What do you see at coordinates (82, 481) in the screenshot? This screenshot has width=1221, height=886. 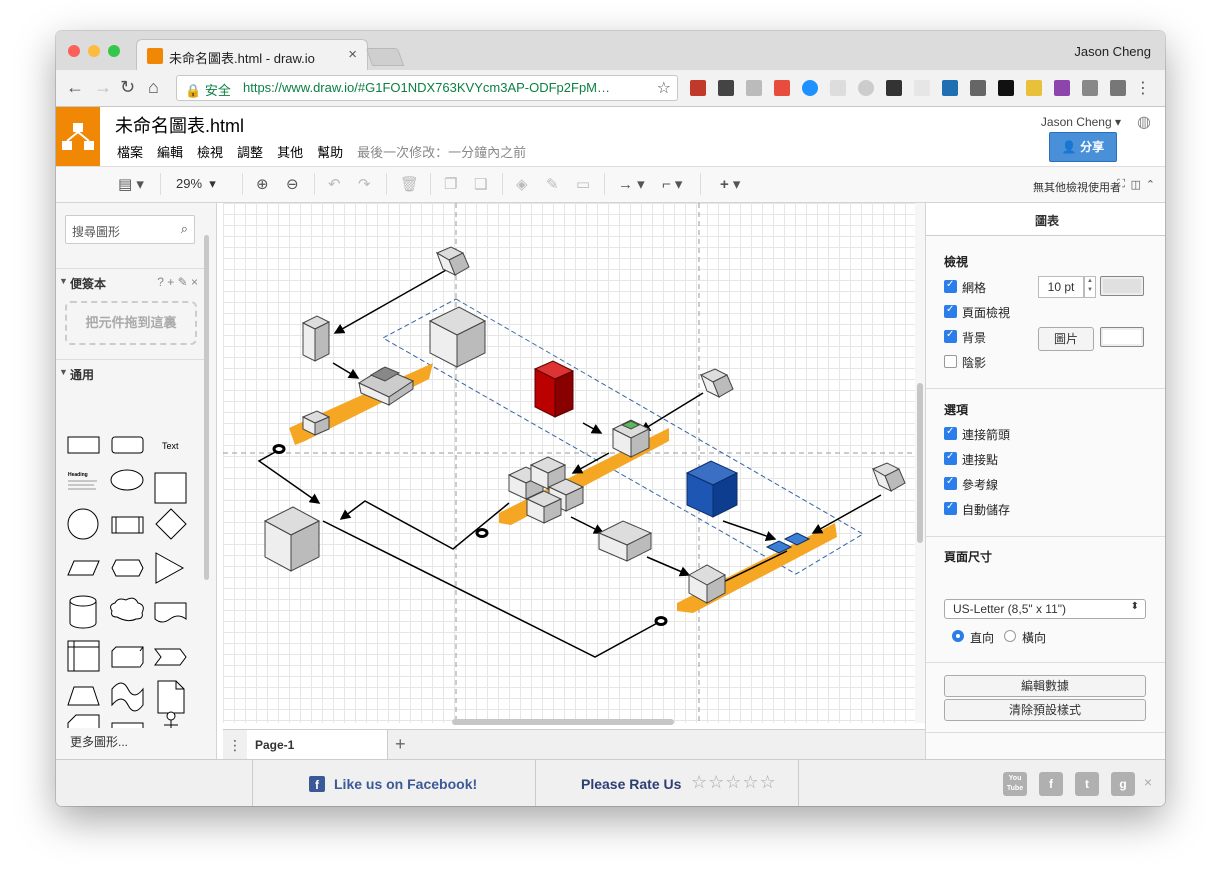 I see `shape-textbox: Heading` at bounding box center [82, 481].